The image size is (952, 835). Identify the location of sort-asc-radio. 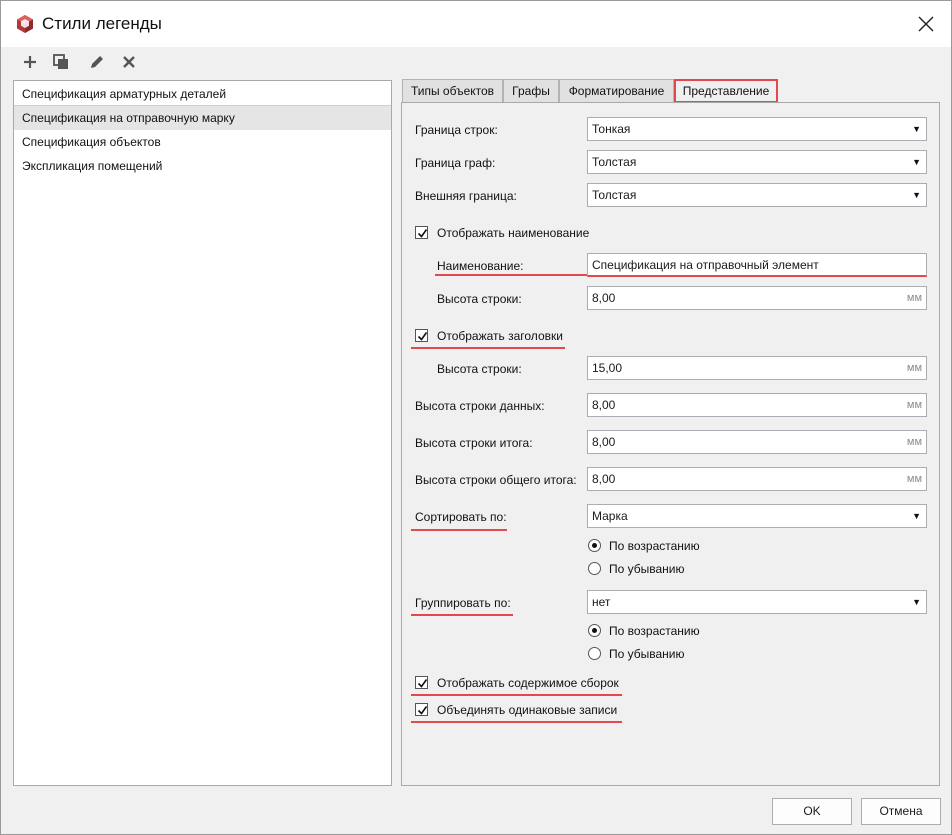
(594, 545).